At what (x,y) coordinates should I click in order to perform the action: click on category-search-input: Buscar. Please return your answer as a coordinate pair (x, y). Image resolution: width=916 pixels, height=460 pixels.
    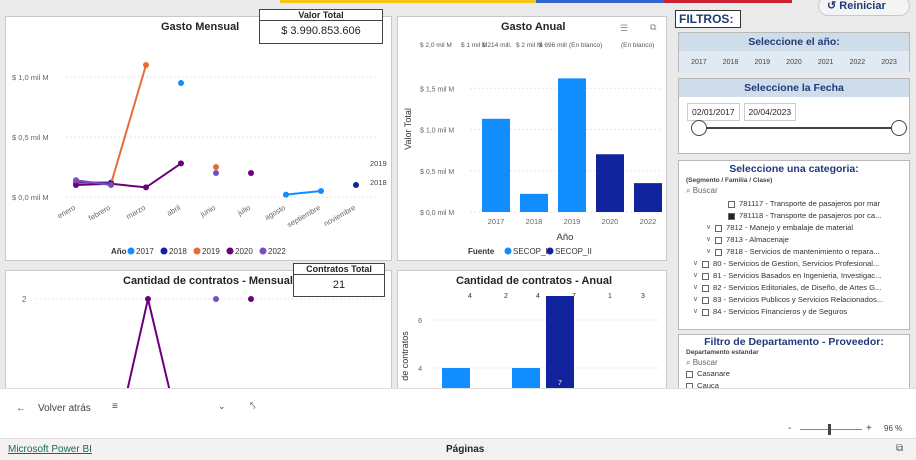
    Looking at the image, I should click on (705, 190).